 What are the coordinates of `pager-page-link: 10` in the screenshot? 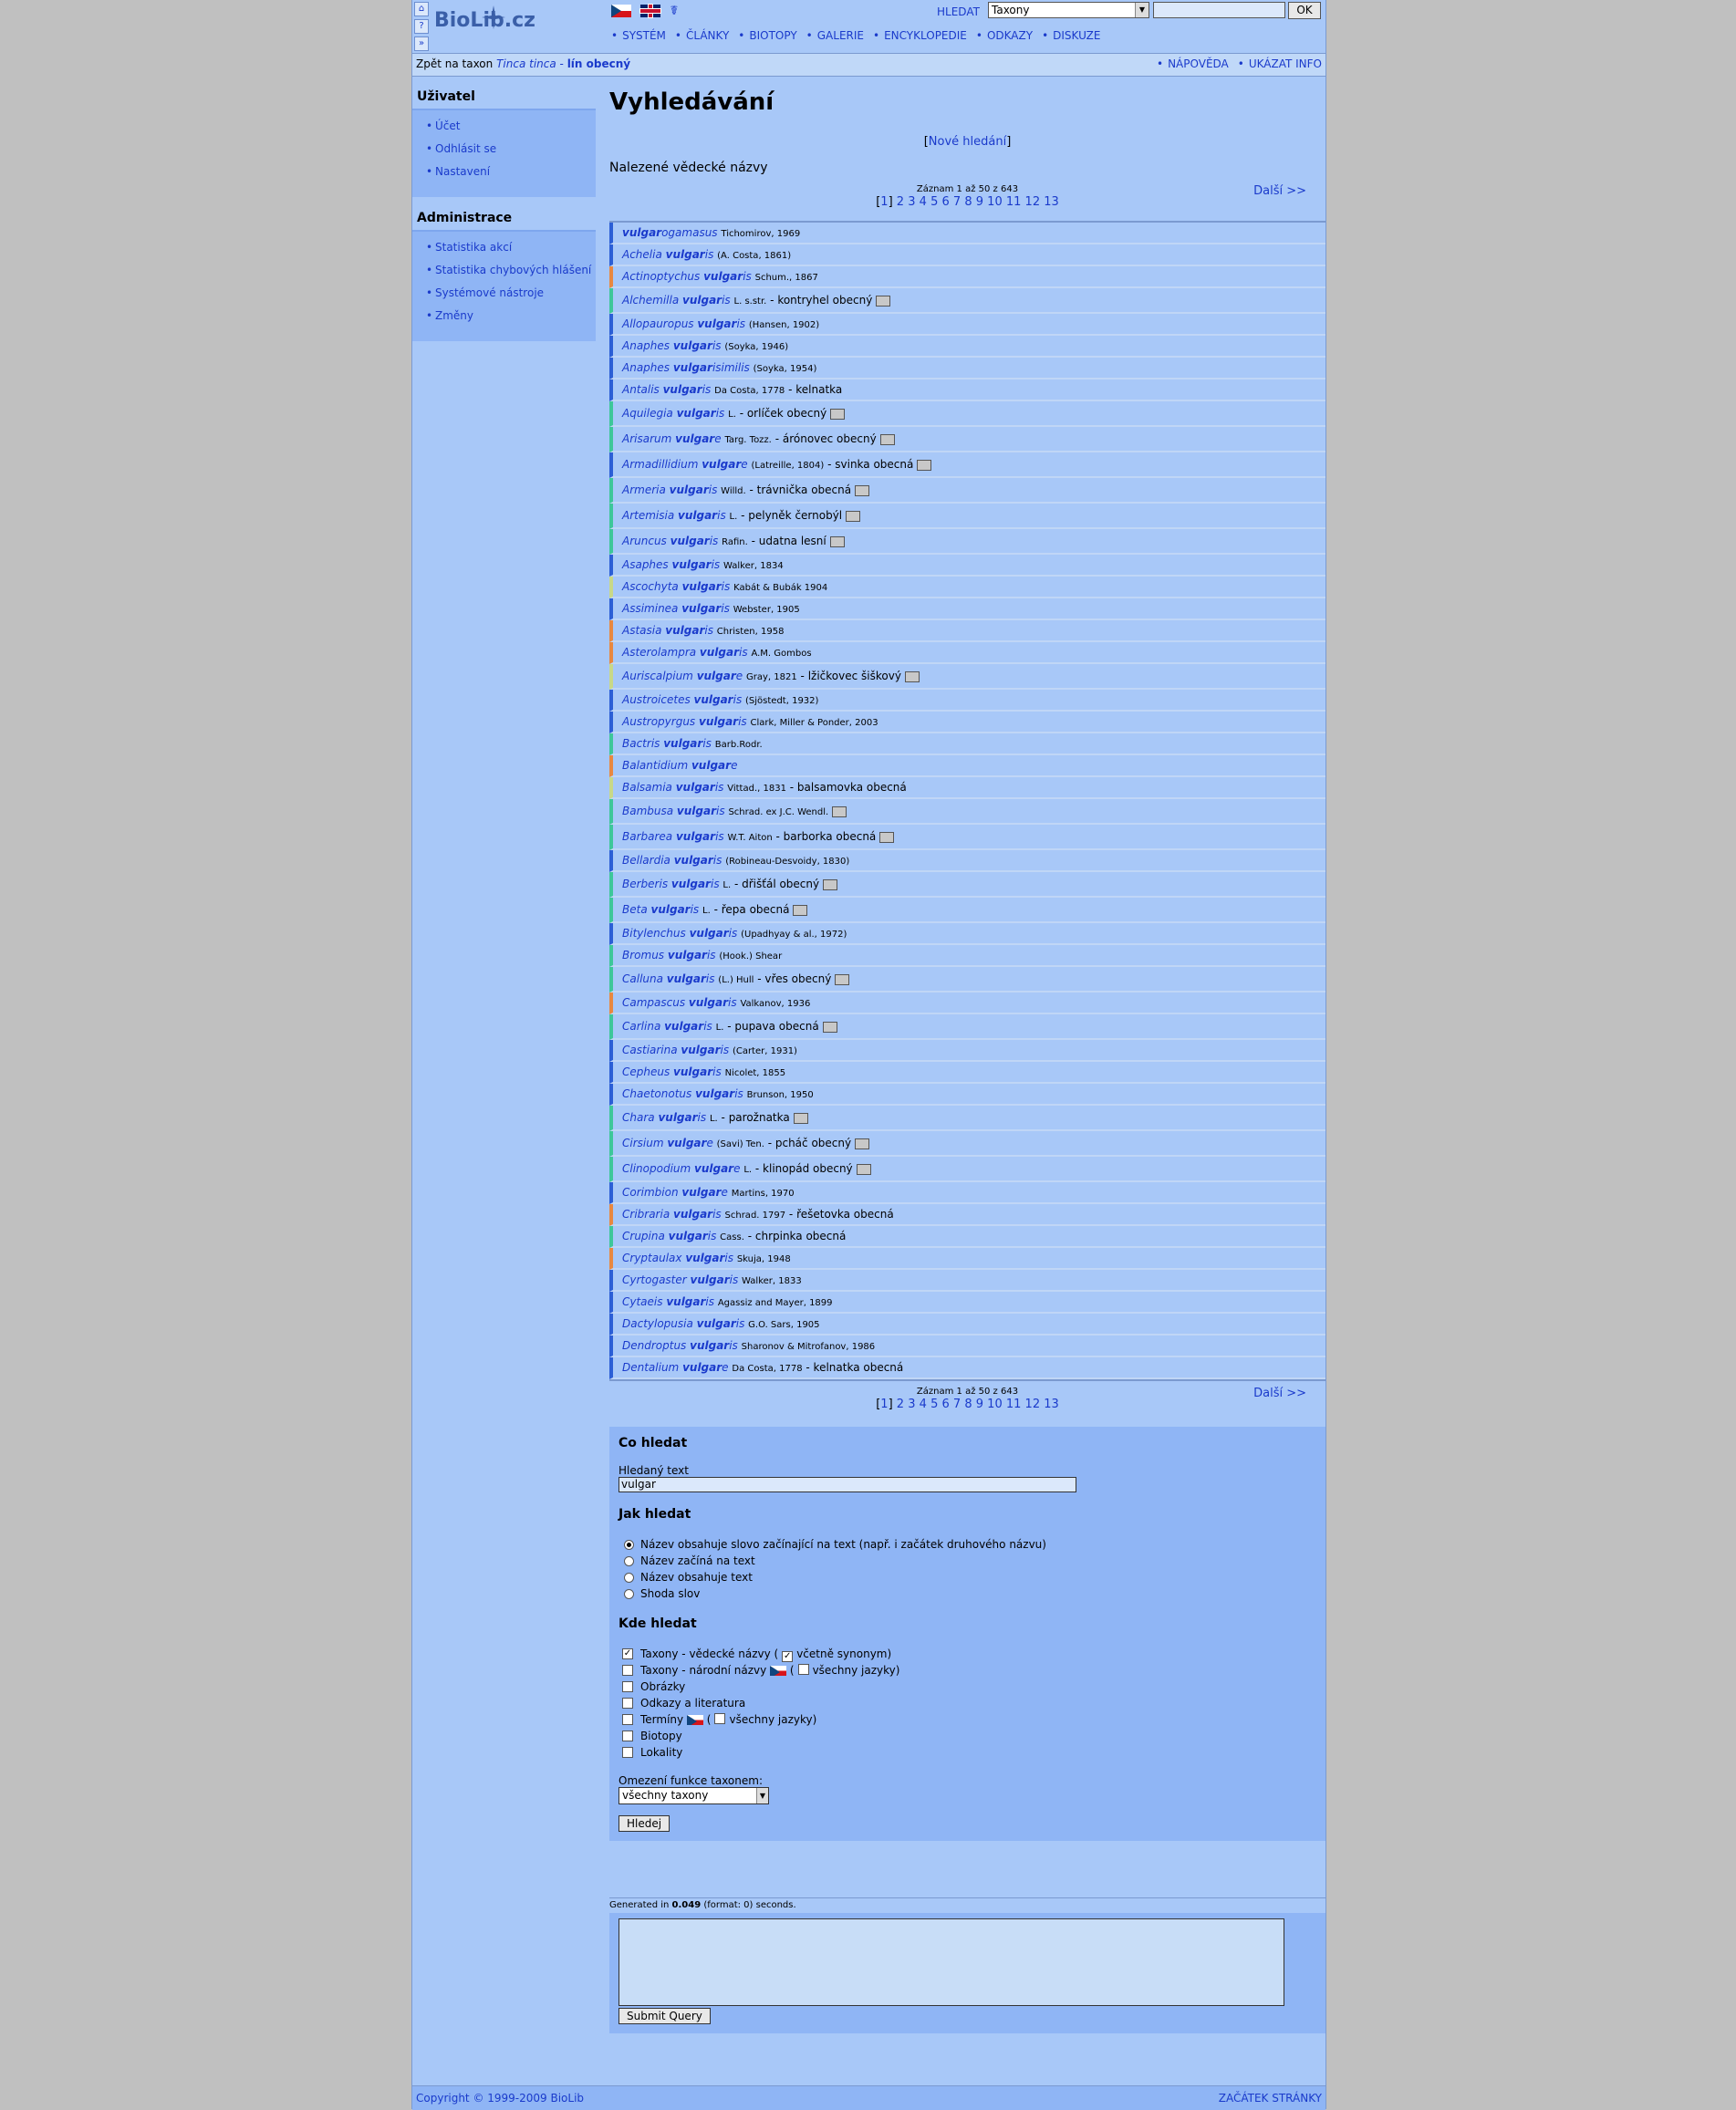 It's located at (995, 202).